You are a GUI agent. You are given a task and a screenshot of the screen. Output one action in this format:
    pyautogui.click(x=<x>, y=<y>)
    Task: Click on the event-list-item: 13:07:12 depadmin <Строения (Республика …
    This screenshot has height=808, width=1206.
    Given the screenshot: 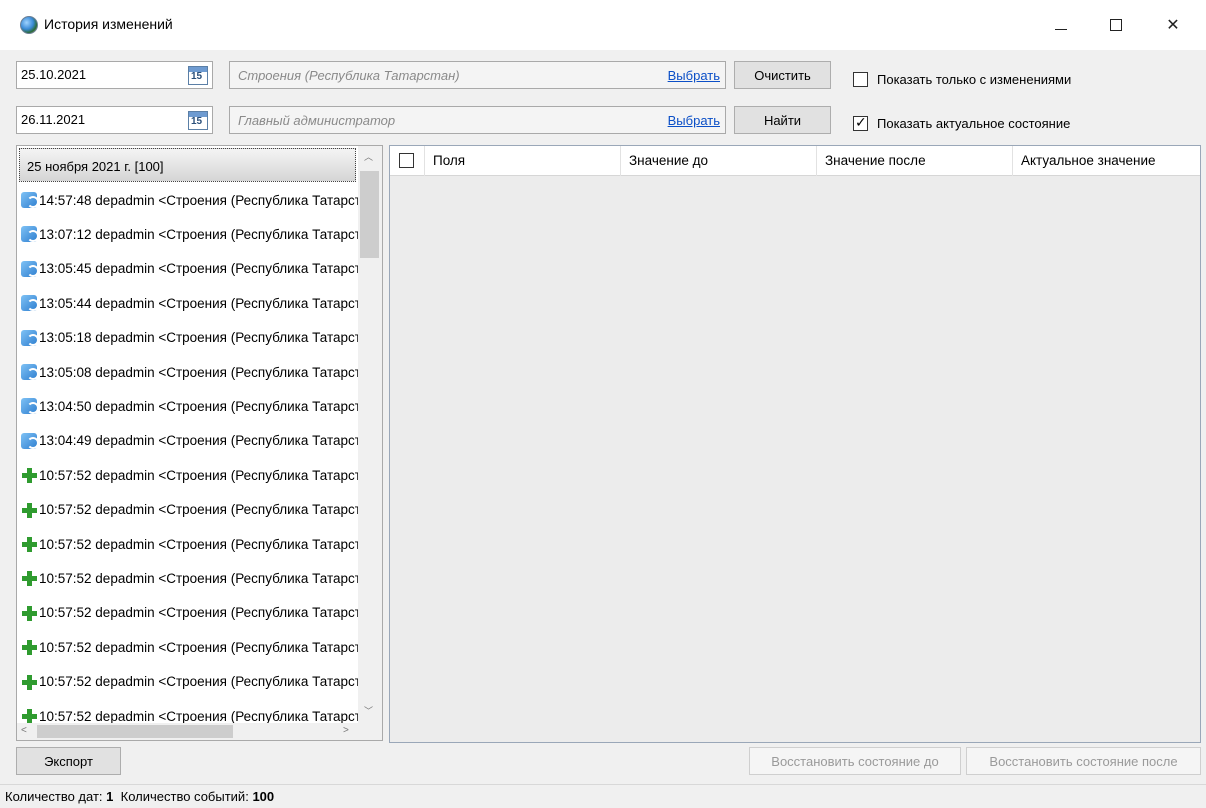 What is the action you would take?
    pyautogui.click(x=190, y=234)
    